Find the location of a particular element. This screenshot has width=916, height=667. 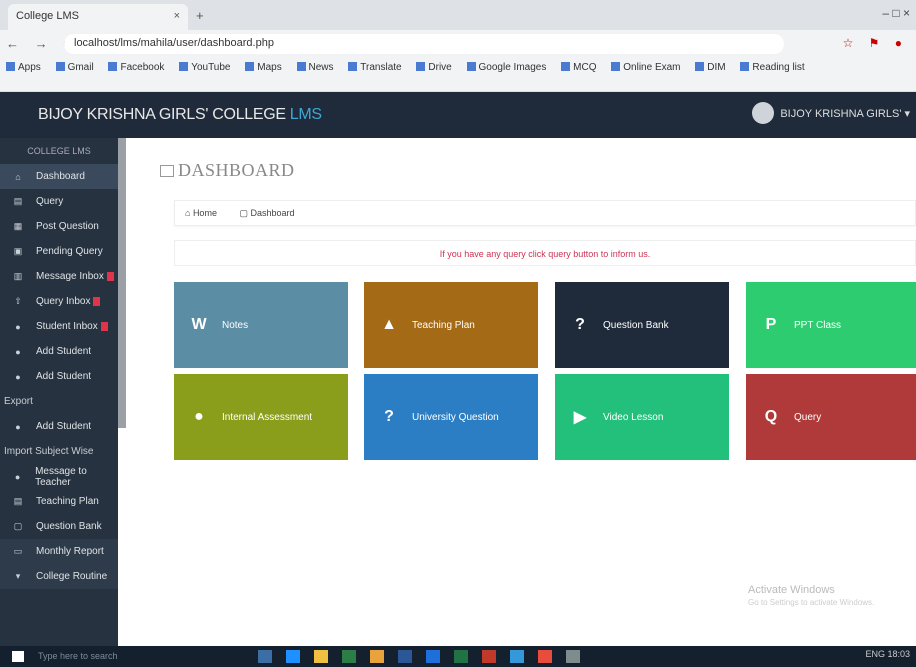

sidebar-item-message-teacher: ● Message to Teacher is located at coordinates (59, 476).